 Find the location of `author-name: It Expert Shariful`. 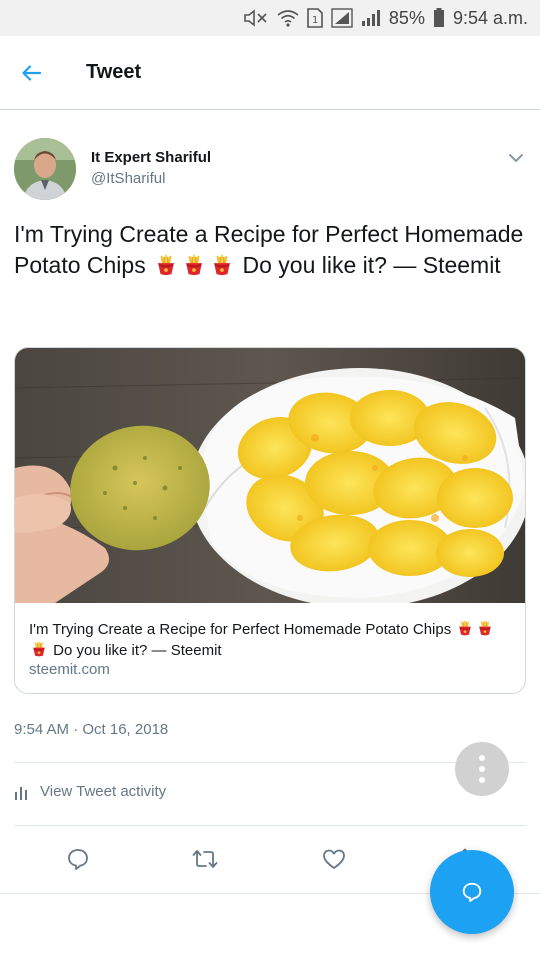

author-name: It Expert Shariful is located at coordinates (151, 157).